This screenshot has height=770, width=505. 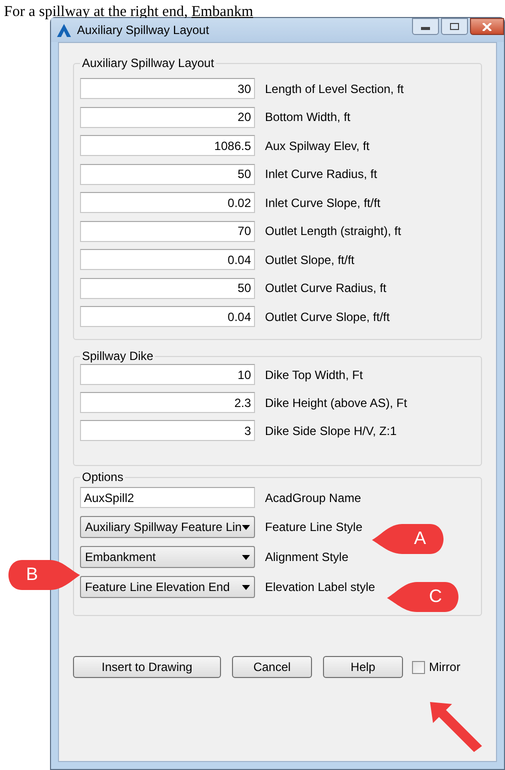 I want to click on field-label: Outlet Slope, ft/ft, so click(x=309, y=260).